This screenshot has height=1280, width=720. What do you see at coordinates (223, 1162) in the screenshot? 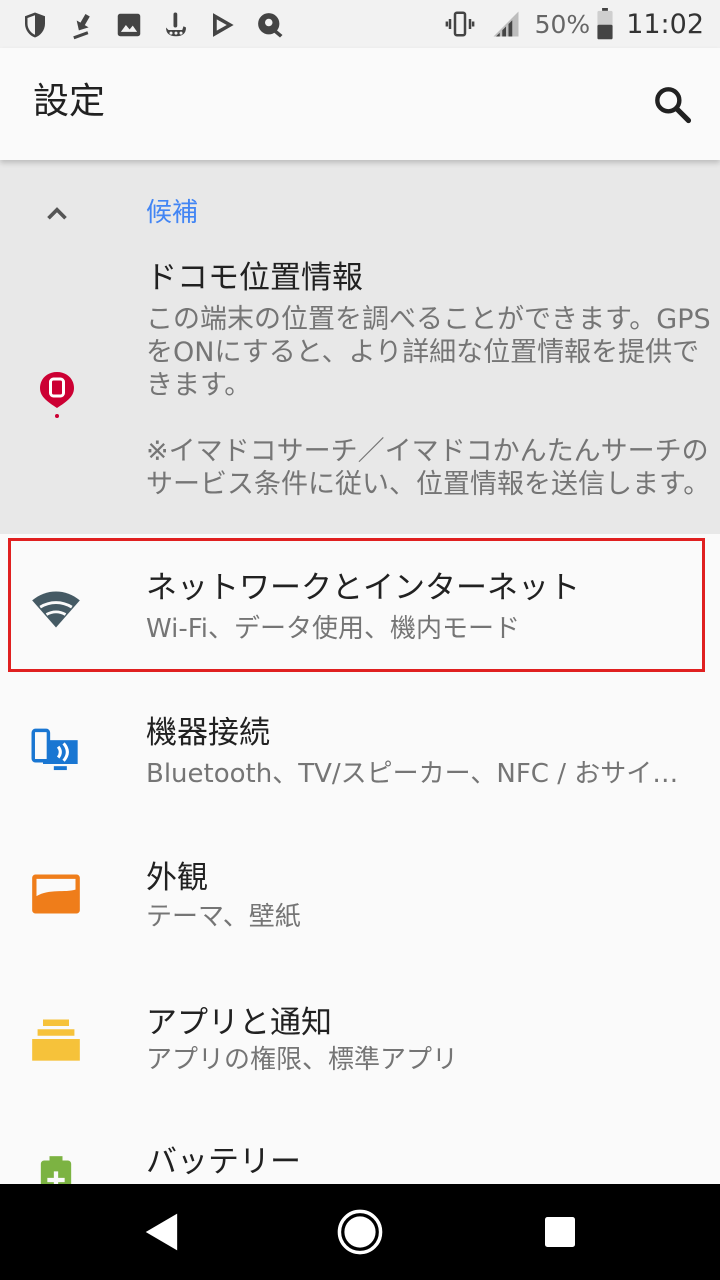
I see `settings-item-title: バッテリー` at bounding box center [223, 1162].